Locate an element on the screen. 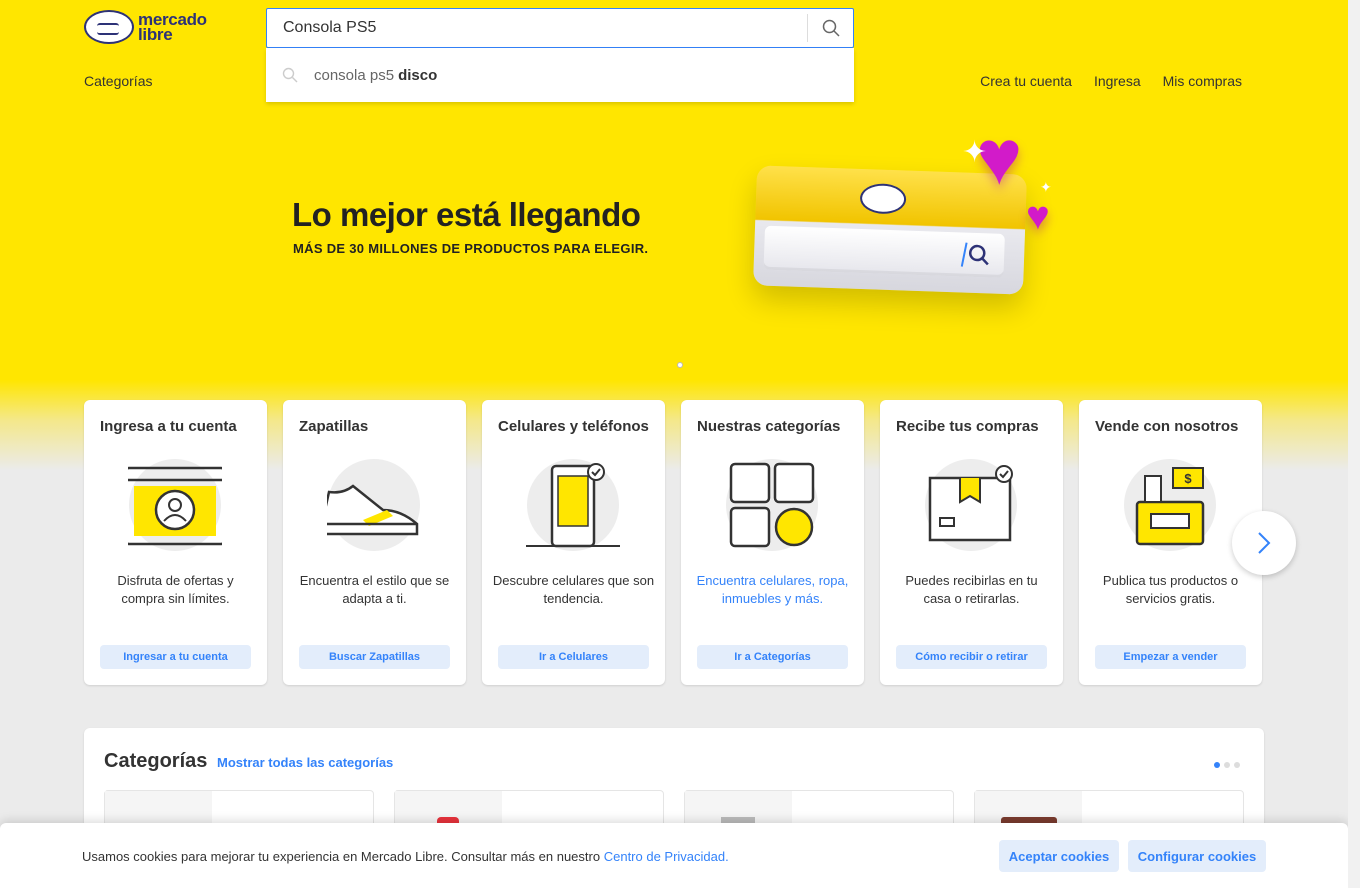  suggestion-item: consola ps5 disco is located at coordinates (351, 75).